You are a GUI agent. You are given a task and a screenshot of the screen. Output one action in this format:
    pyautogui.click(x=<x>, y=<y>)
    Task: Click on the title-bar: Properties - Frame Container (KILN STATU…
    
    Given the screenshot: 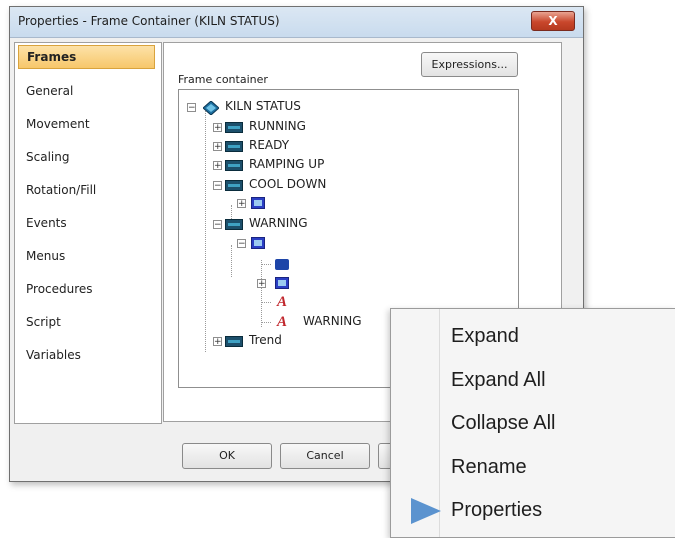 What is the action you would take?
    pyautogui.click(x=296, y=22)
    